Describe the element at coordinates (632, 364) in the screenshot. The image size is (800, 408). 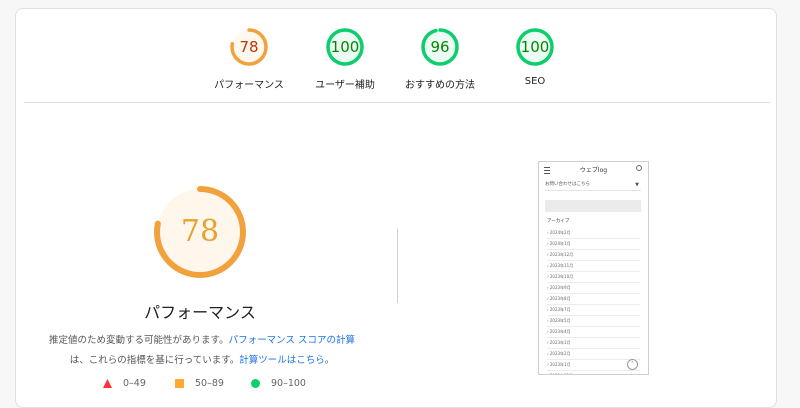
I see `scroll-top-icon: ⌃` at that location.